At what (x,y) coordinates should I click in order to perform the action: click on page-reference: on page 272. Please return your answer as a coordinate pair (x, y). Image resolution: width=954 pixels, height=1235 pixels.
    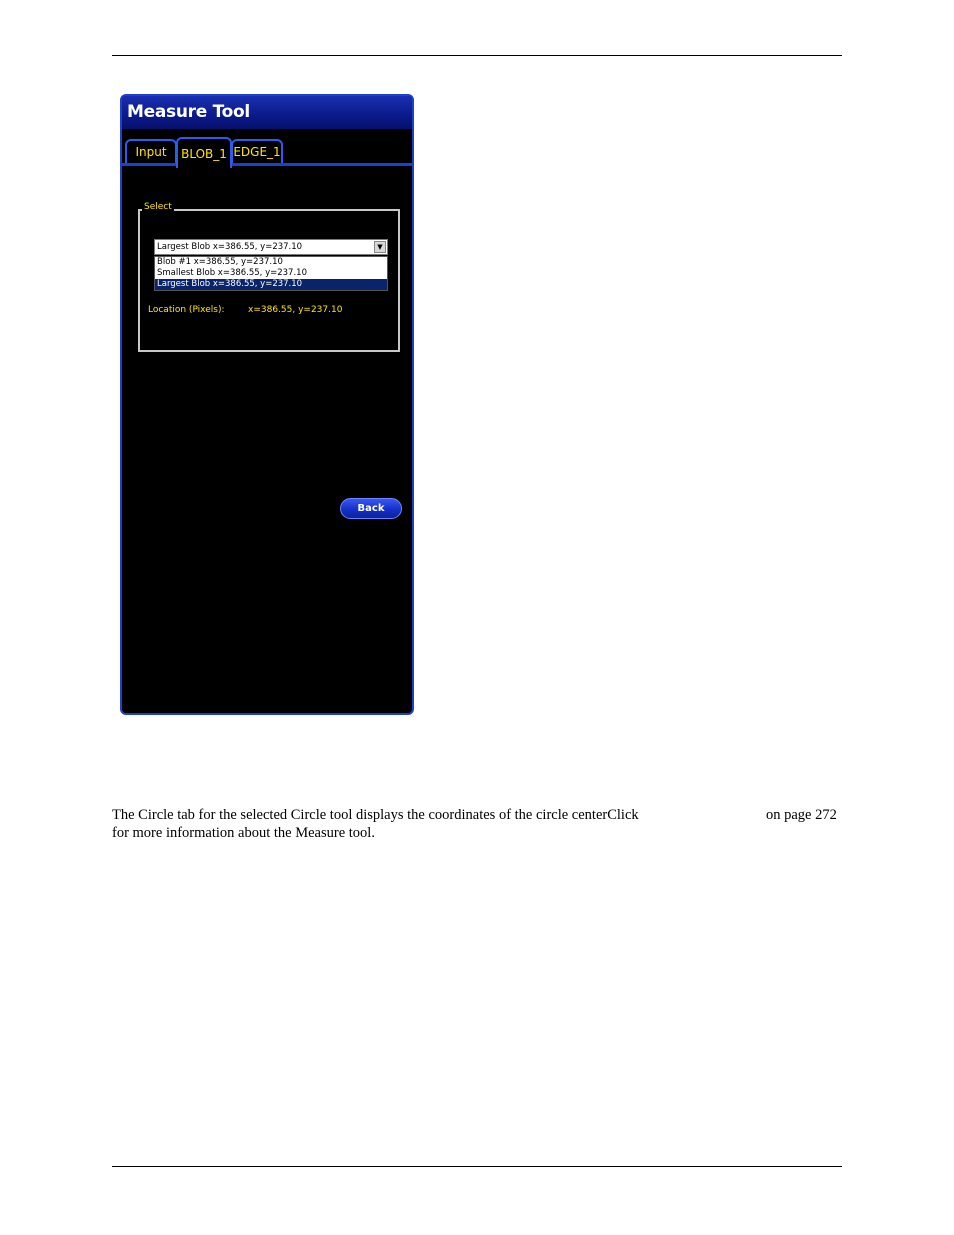
    Looking at the image, I should click on (801, 815).